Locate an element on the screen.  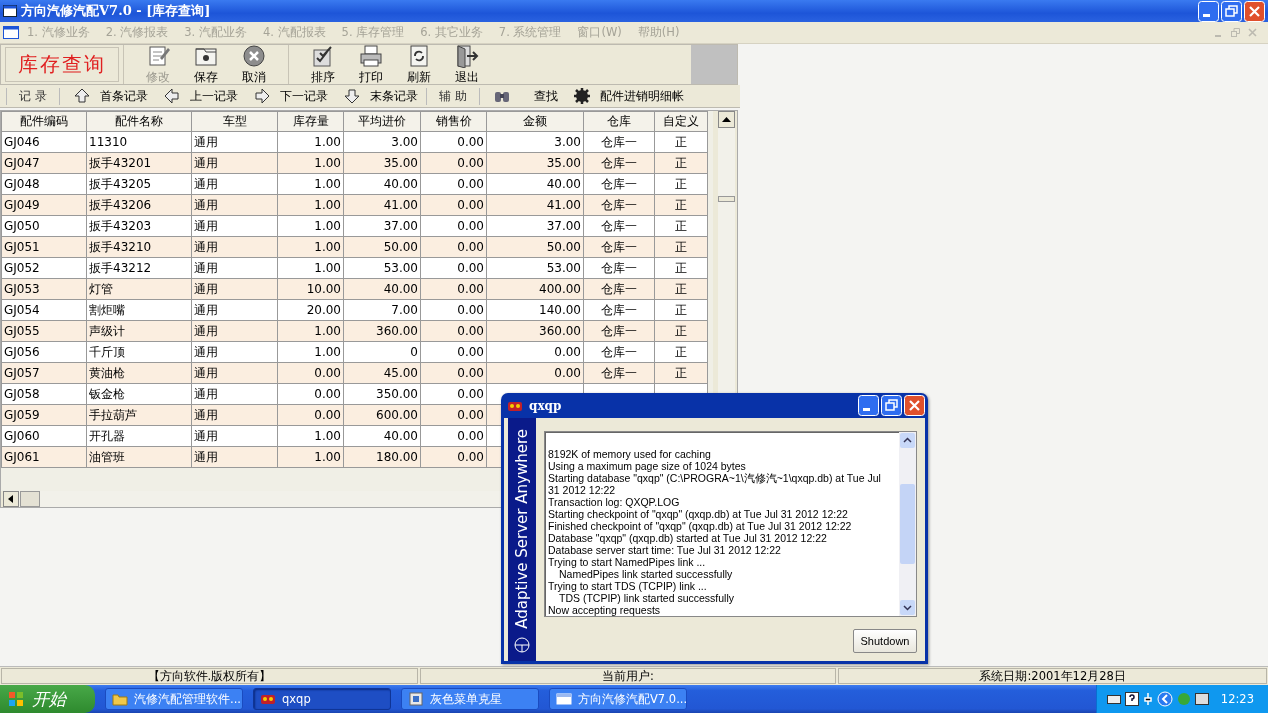
form-title: 库存查询 is located at coordinates (62, 64).